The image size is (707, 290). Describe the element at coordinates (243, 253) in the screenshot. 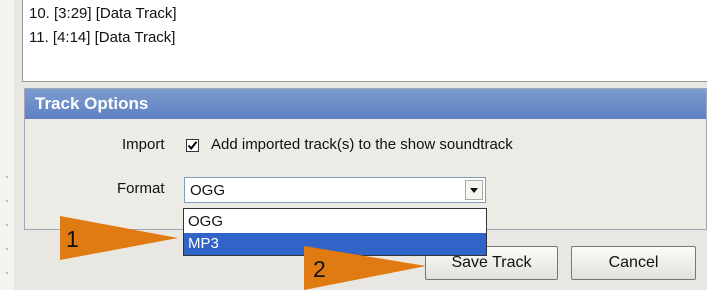

I see `annotation-layer` at that location.